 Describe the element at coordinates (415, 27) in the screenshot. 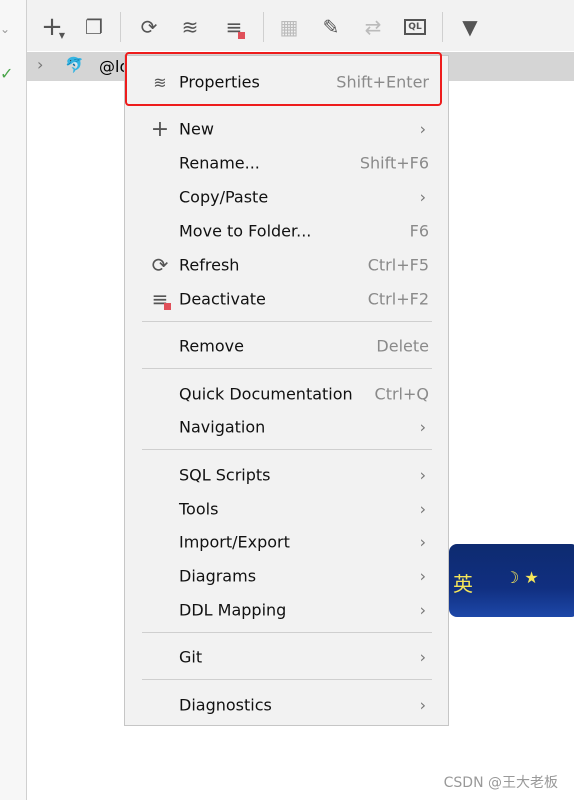

I see `console-ql-icon: QL` at that location.